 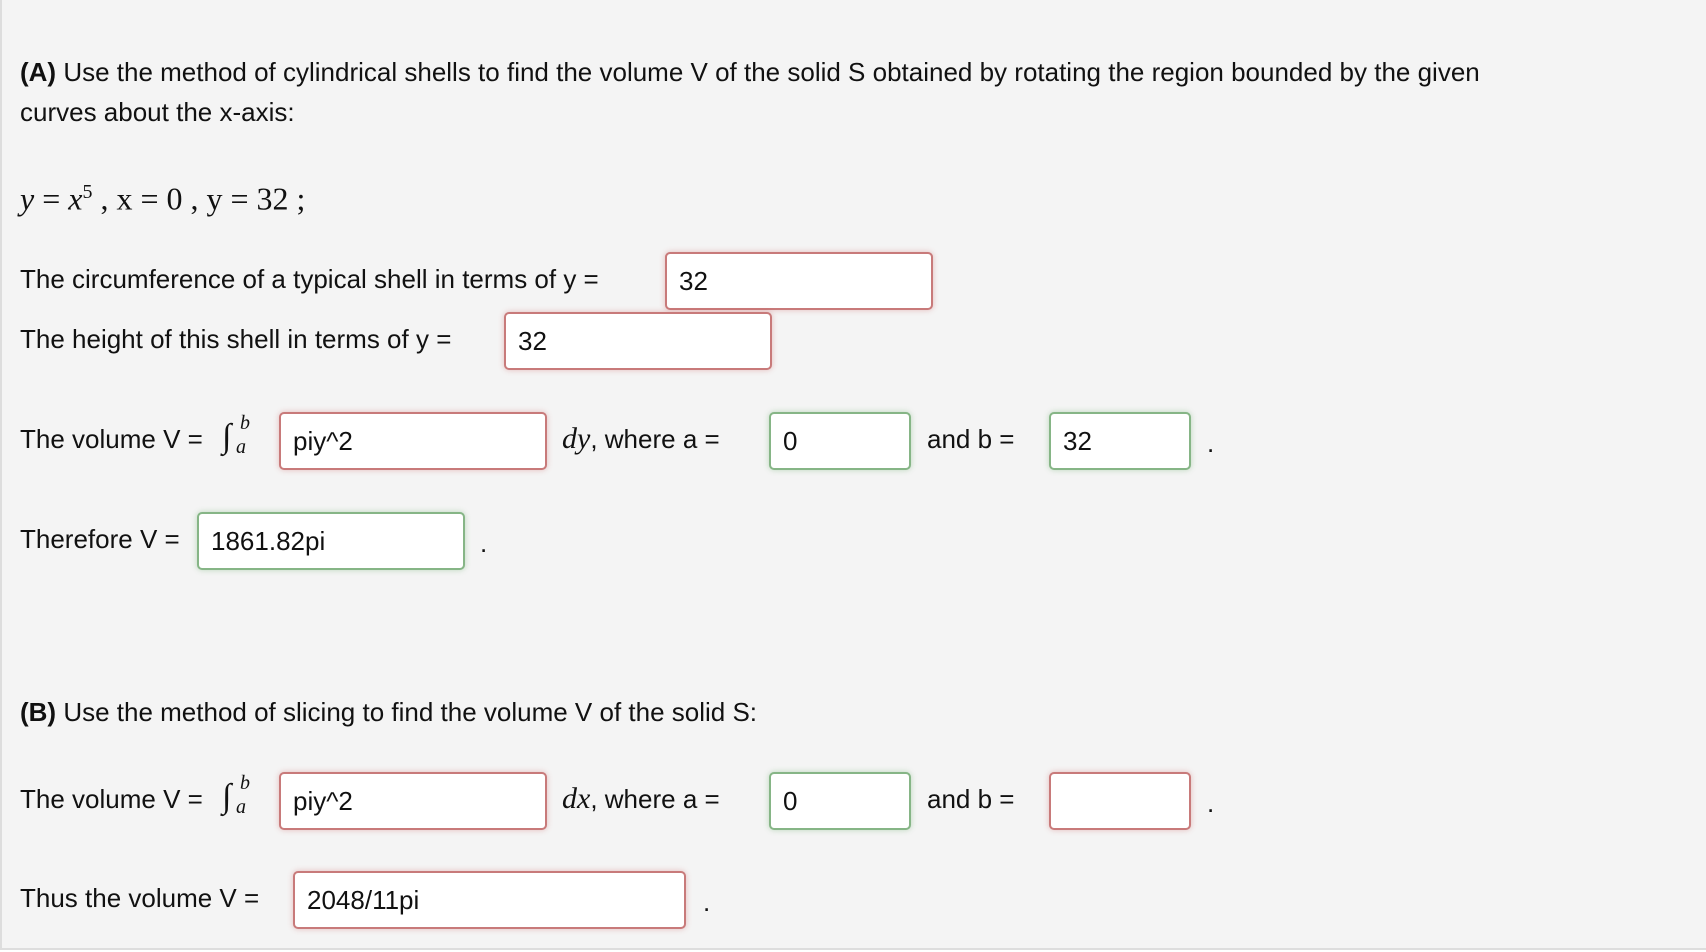 What do you see at coordinates (140, 898) in the screenshot?
I see `thus-label: Thus the volume V =` at bounding box center [140, 898].